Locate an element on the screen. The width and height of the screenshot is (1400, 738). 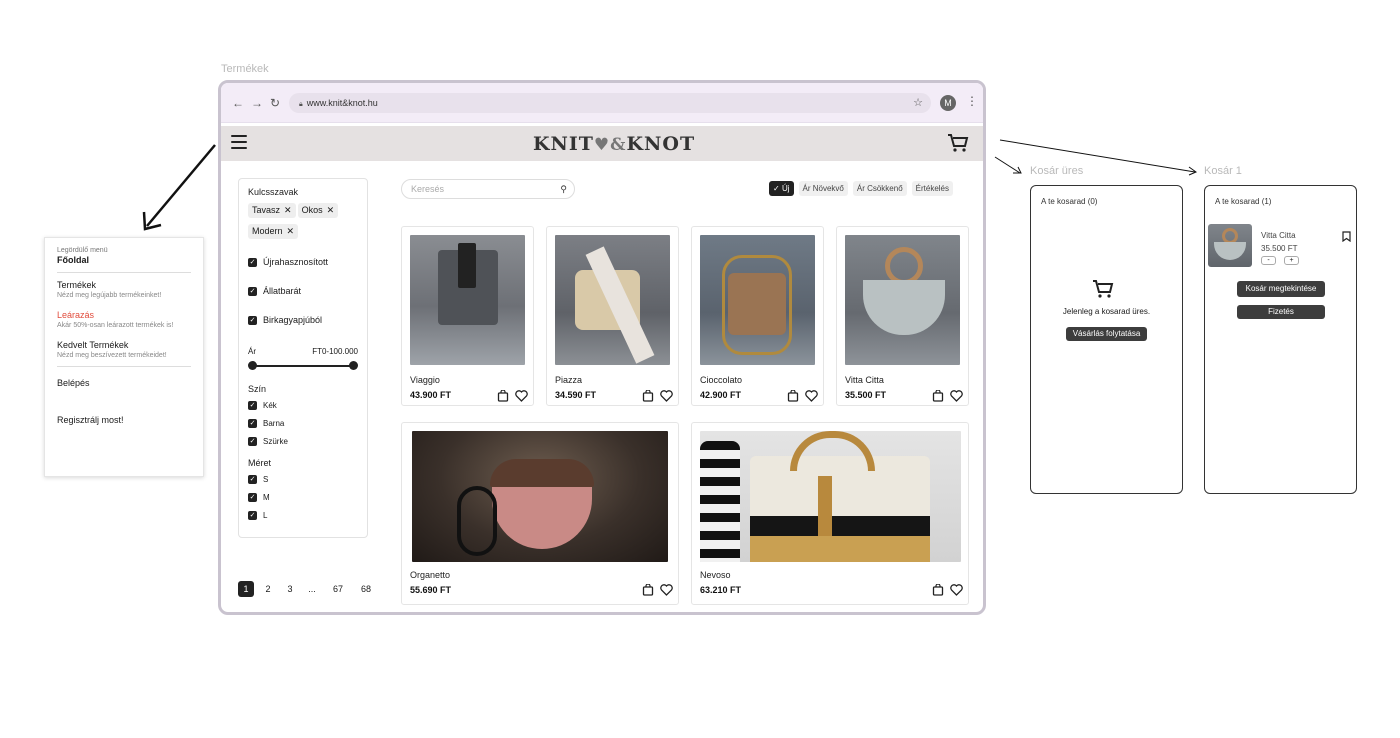
site-header: KNIT♥&KNOT is located at coordinates (602, 143).